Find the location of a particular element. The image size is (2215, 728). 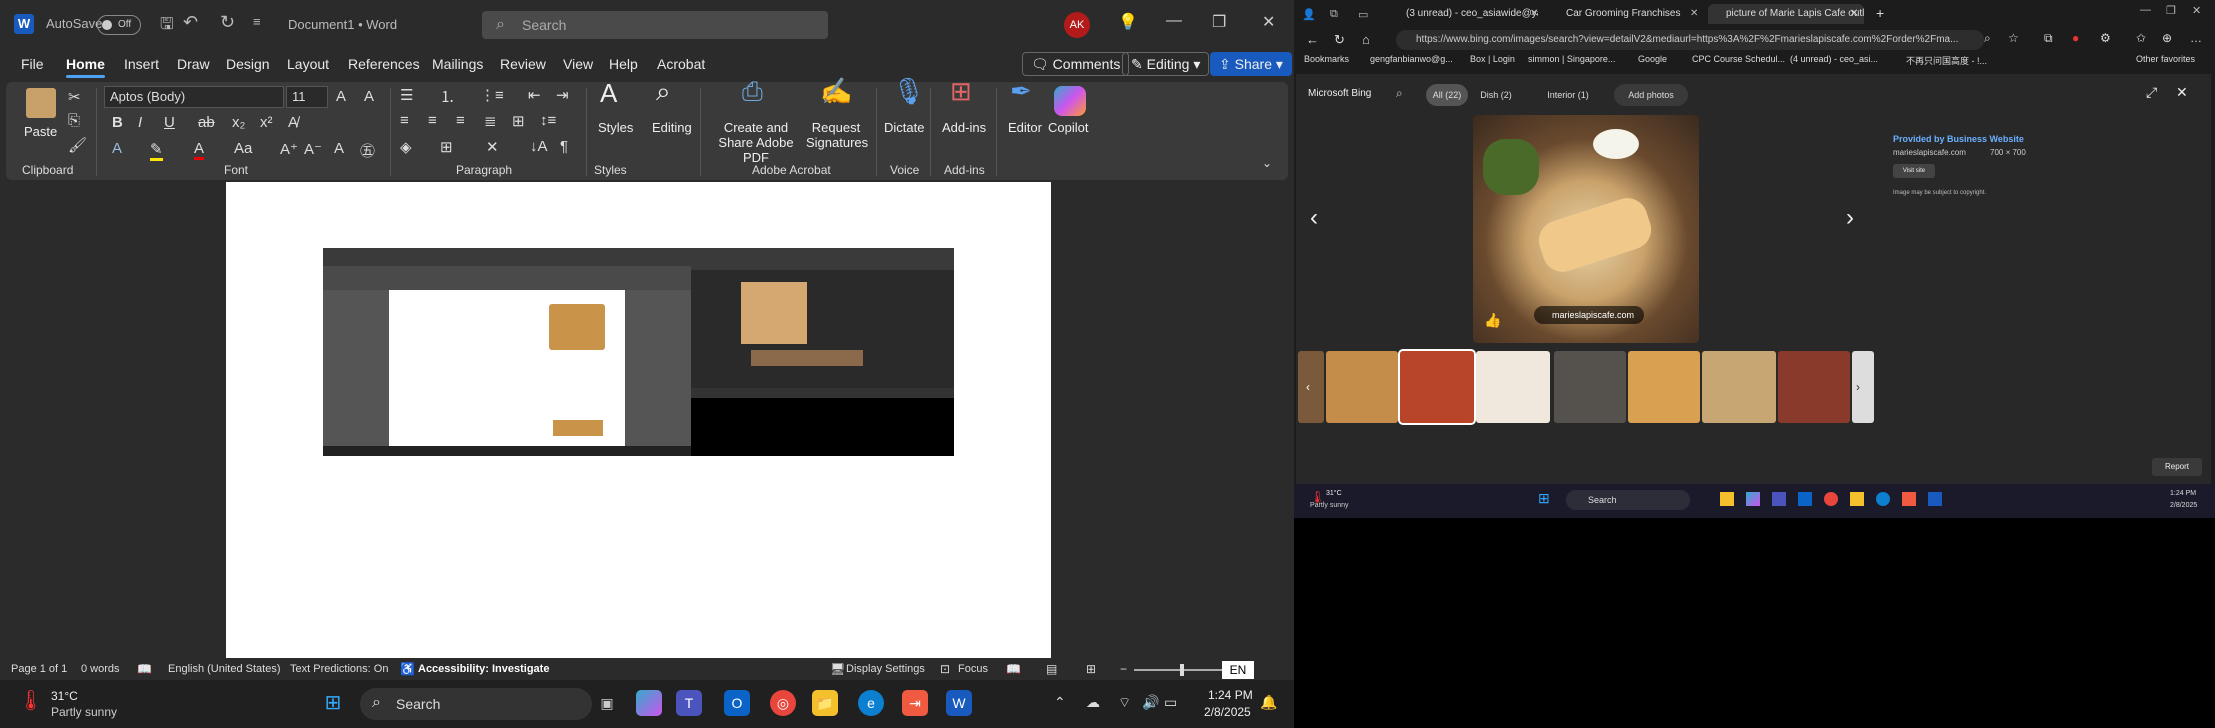

tab-file: File is located at coordinates (32, 64).